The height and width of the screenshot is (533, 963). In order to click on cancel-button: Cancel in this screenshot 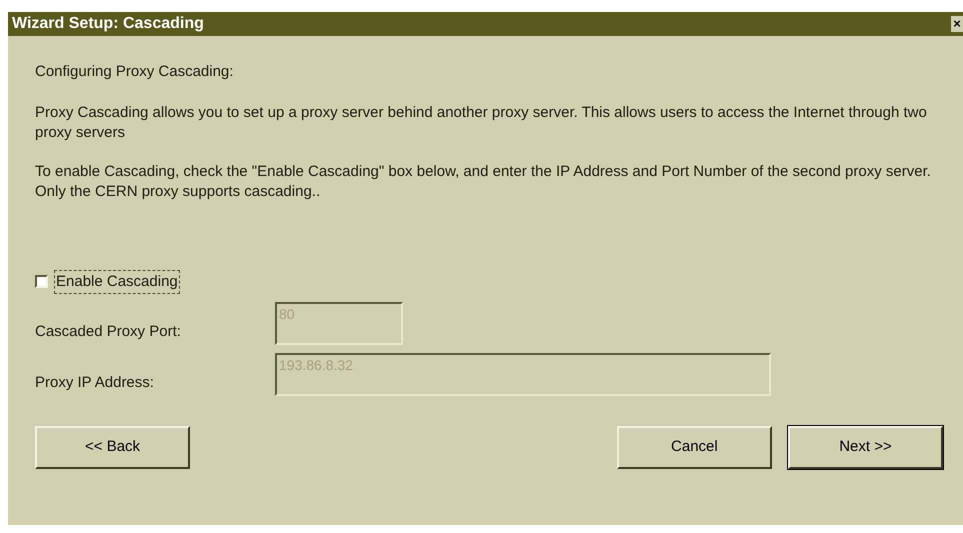, I will do `click(694, 447)`.